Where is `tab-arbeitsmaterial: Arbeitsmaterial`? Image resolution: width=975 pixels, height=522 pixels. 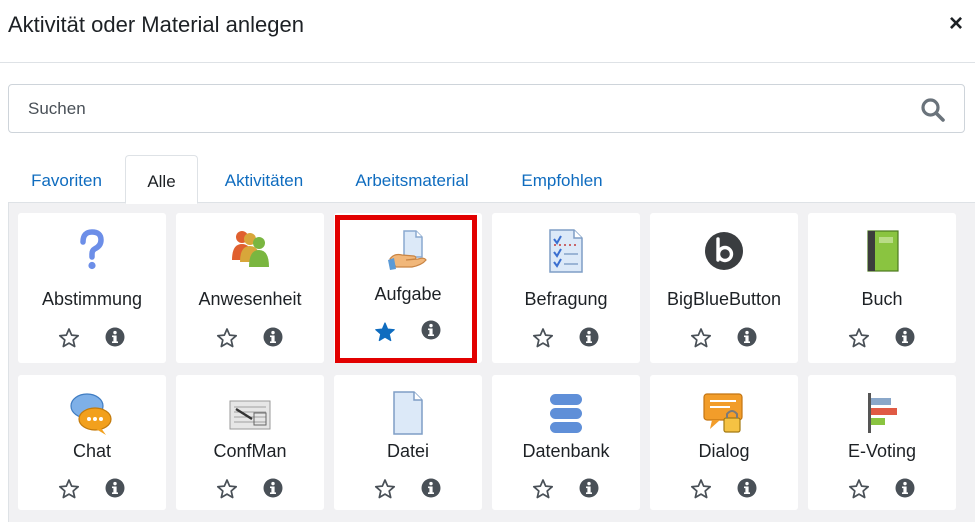
tab-arbeitsmaterial: Arbeitsmaterial is located at coordinates (412, 179).